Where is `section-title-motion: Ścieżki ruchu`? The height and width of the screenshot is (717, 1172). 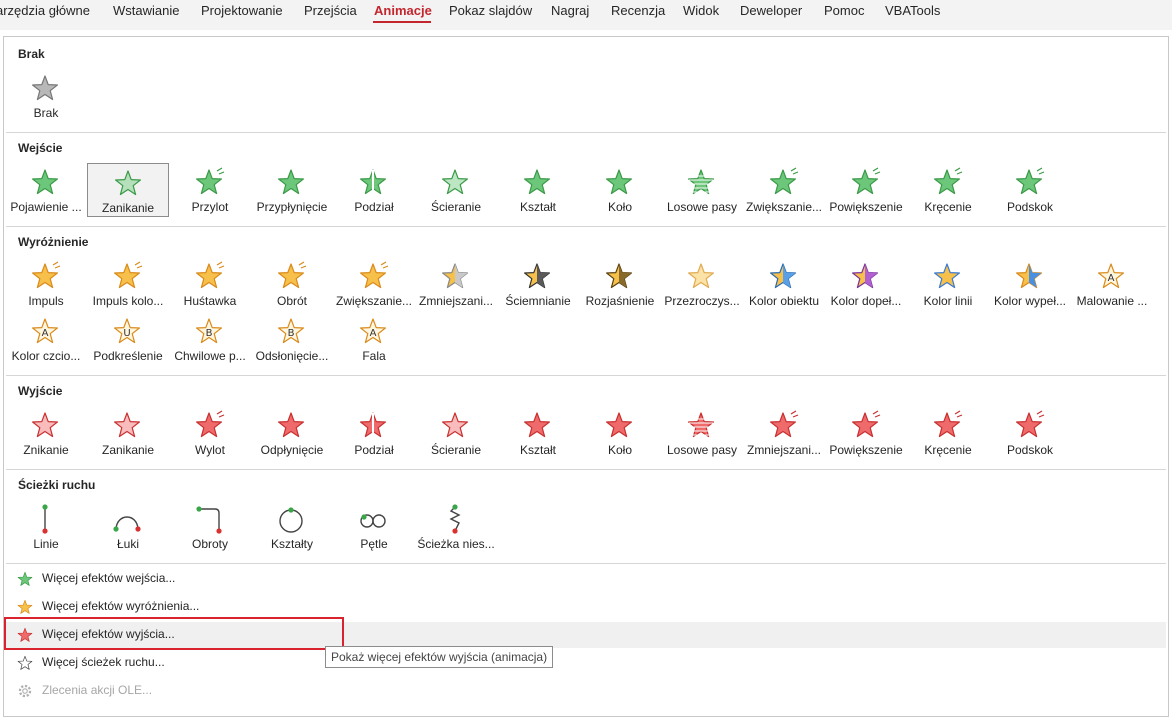 section-title-motion: Ścieżki ruchu is located at coordinates (57, 485).